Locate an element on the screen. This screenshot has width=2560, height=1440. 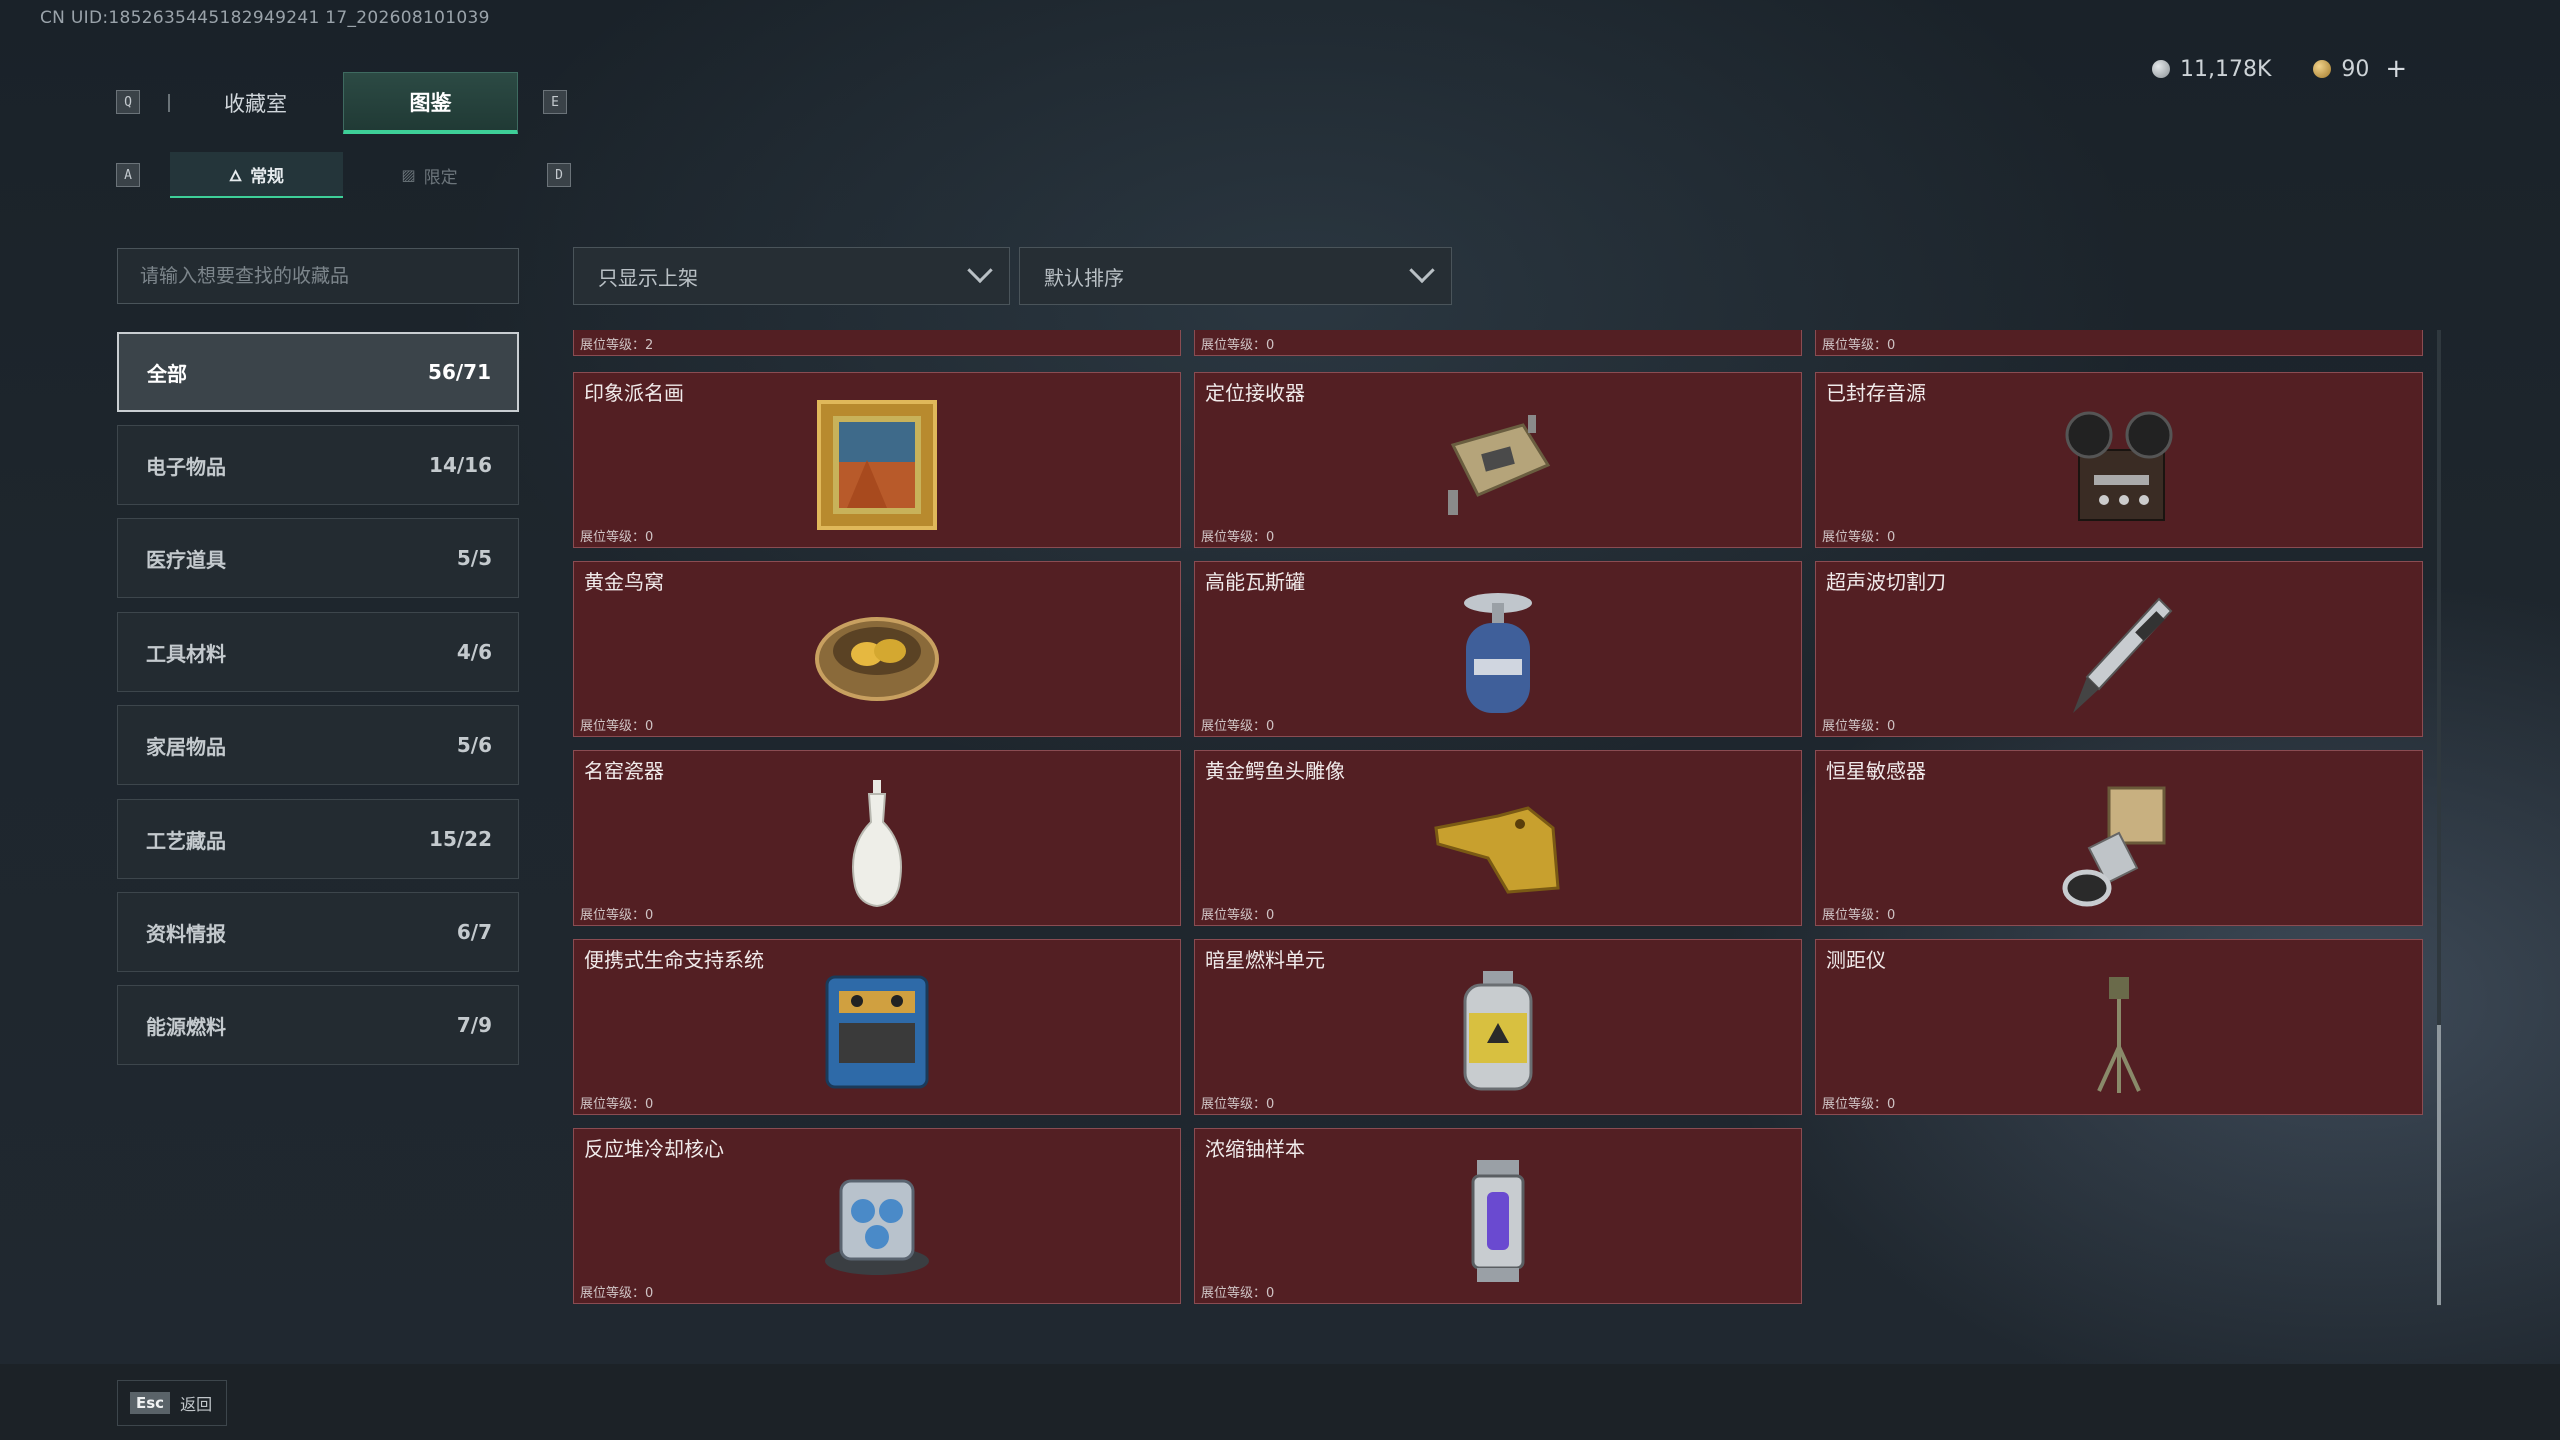
item-card: 恒星敏感器 展位等级：0 is located at coordinates (2119, 838).